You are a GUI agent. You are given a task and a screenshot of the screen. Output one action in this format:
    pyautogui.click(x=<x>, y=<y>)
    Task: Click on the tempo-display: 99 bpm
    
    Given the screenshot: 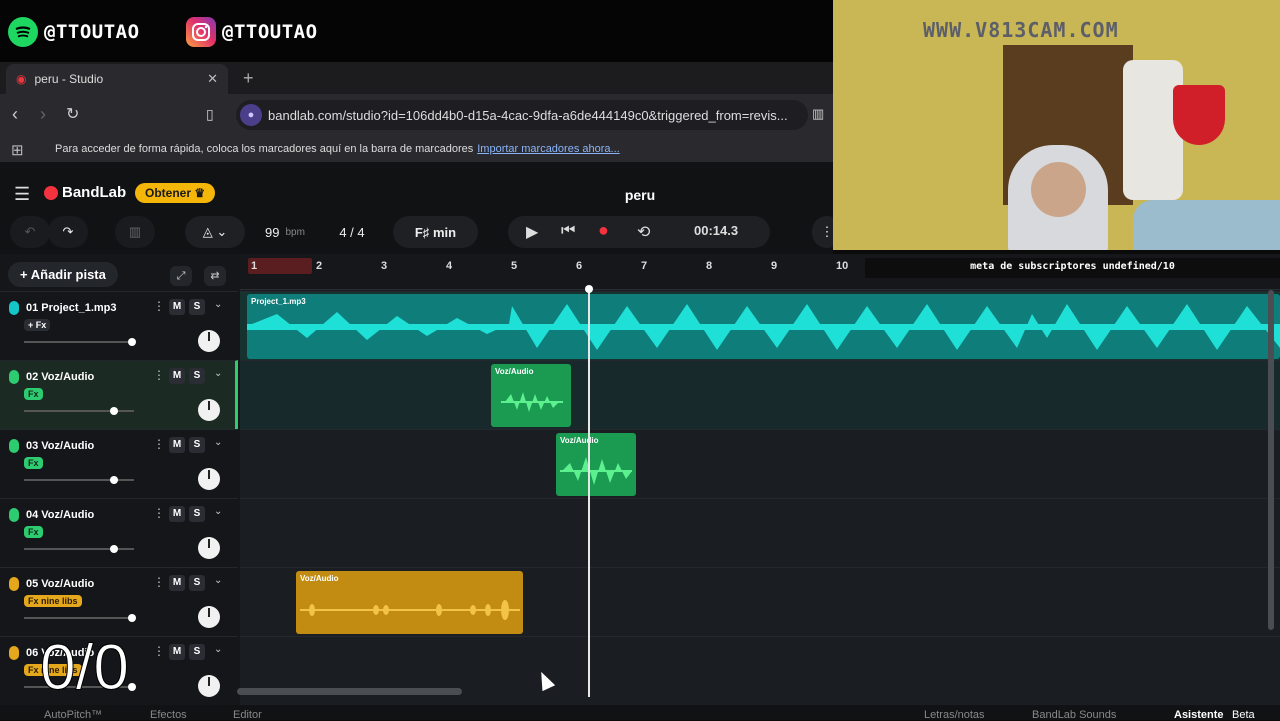 What is the action you would take?
    pyautogui.click(x=285, y=232)
    